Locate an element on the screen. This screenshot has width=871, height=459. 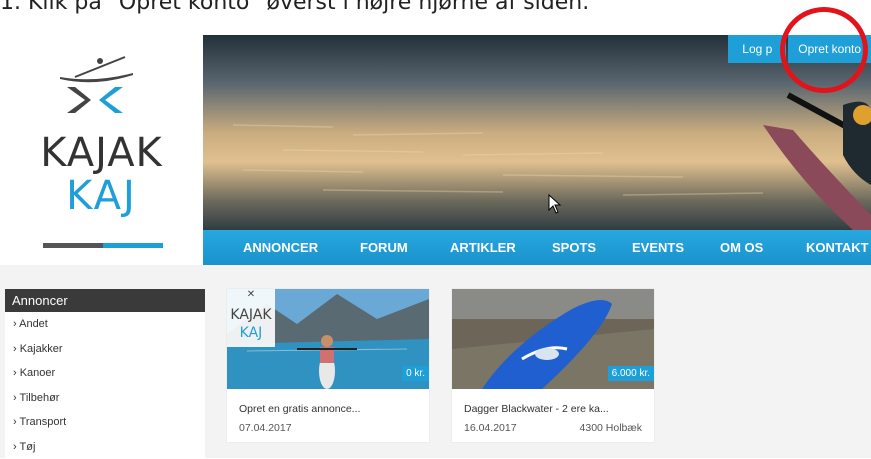
card-logo-kaj: KAJ is located at coordinates (251, 333).